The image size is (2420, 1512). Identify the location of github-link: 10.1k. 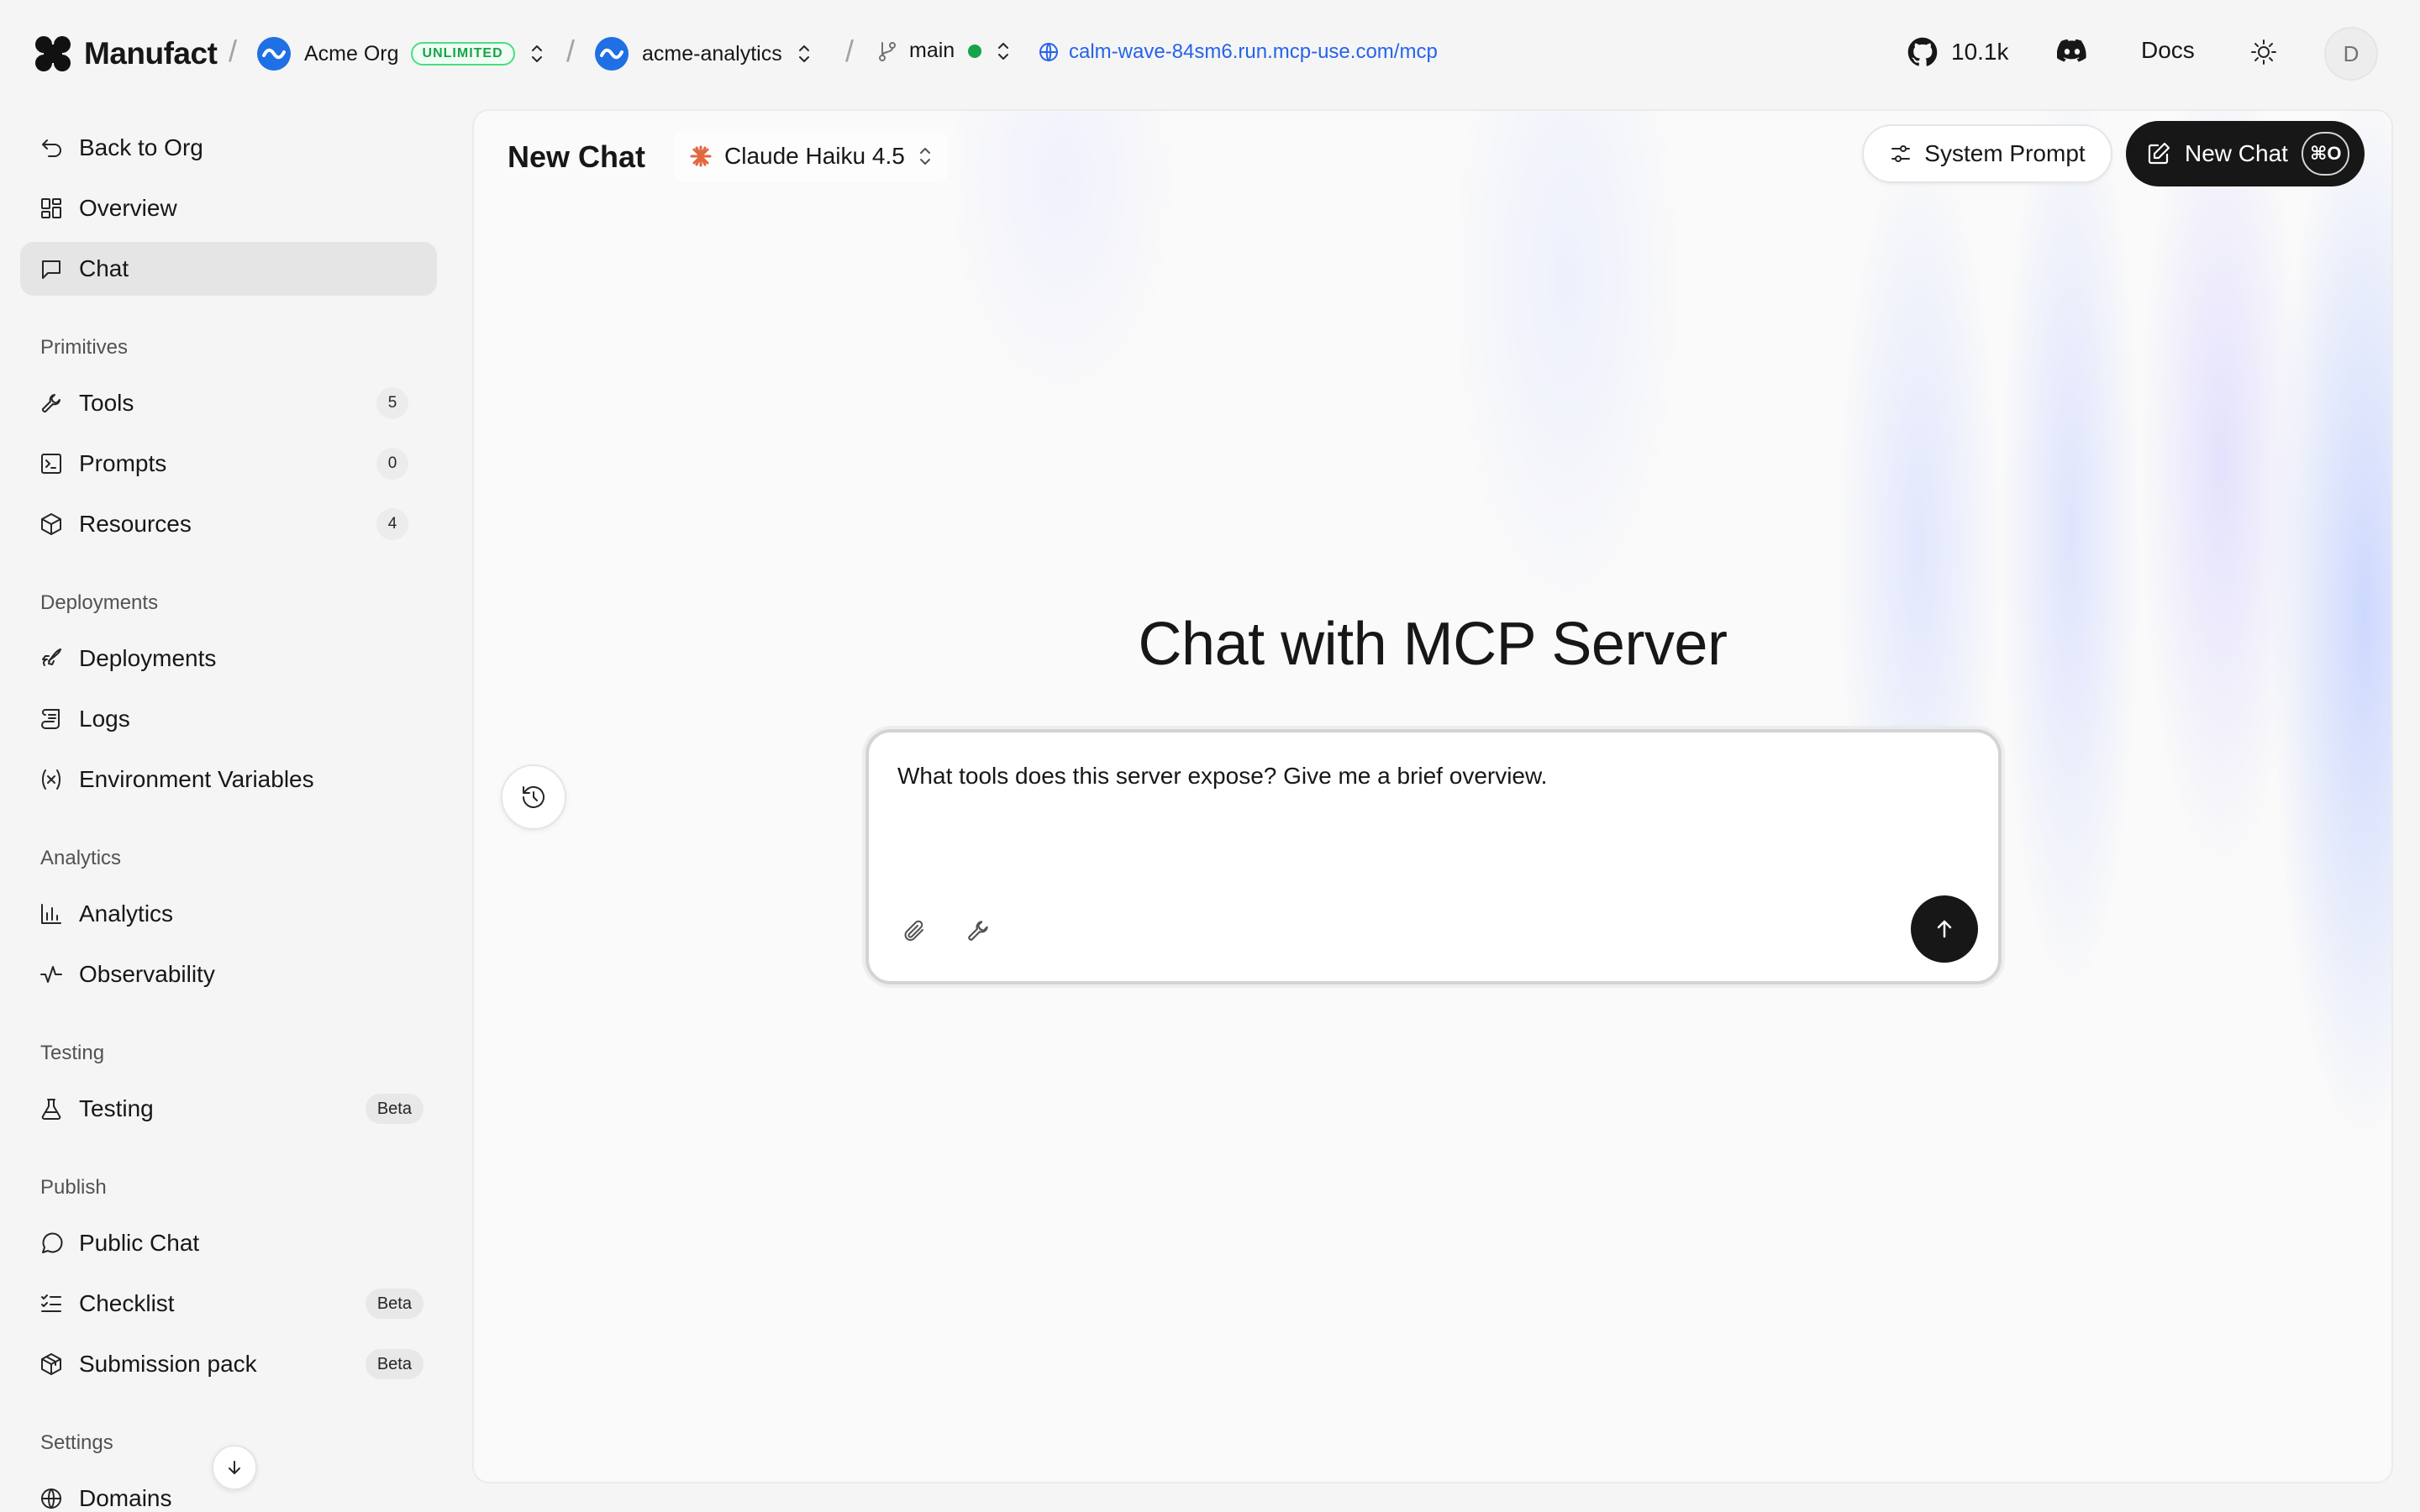
(1958, 52).